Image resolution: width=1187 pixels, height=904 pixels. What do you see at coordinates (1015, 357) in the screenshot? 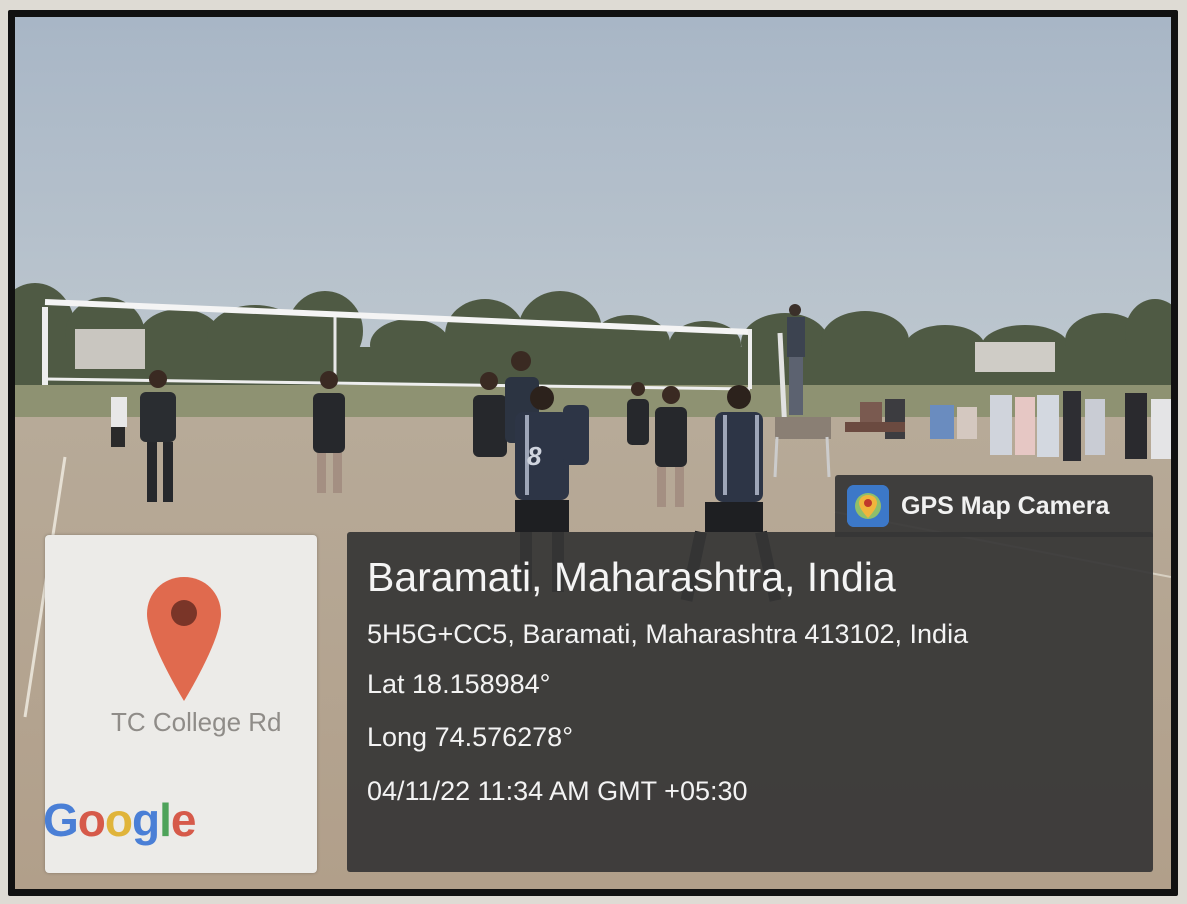
I see `building-right` at bounding box center [1015, 357].